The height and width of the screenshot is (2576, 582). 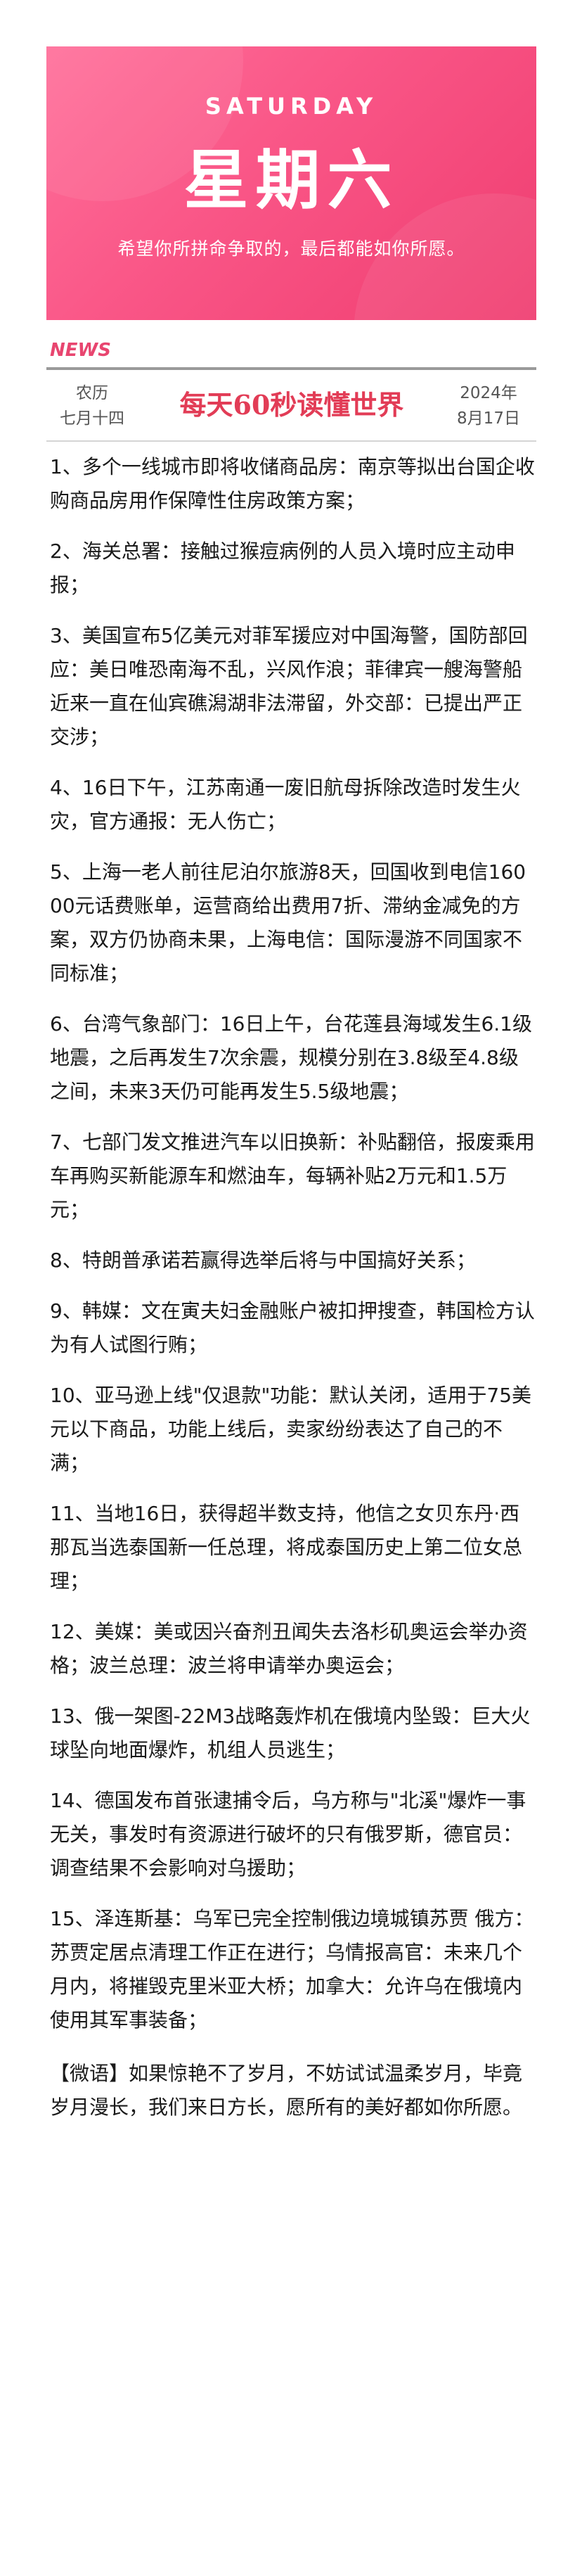 I want to click on daily-motto: 希望你所拼命争取的，最后都能如你所愿。, so click(x=291, y=248).